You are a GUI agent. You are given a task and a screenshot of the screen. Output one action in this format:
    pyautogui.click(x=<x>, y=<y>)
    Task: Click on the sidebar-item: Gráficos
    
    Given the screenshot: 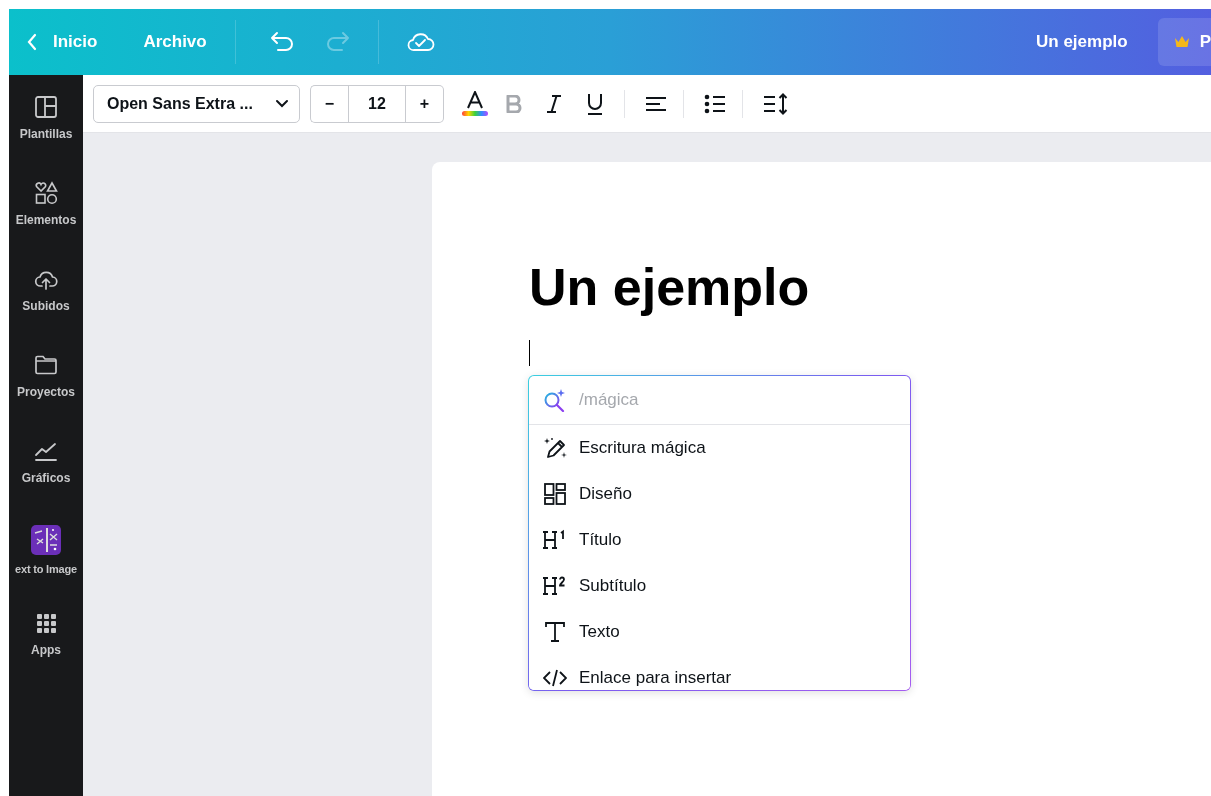 What is the action you would take?
    pyautogui.click(x=46, y=472)
    